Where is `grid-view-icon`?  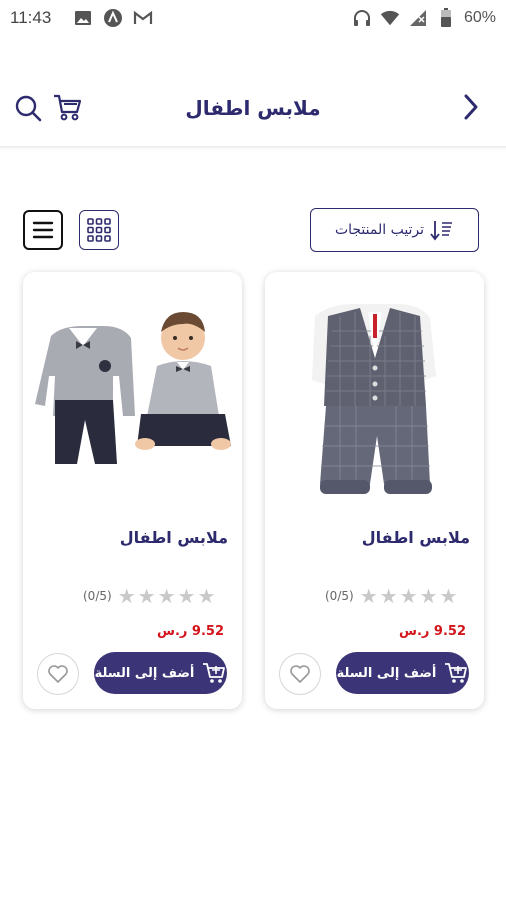 grid-view-icon is located at coordinates (99, 230).